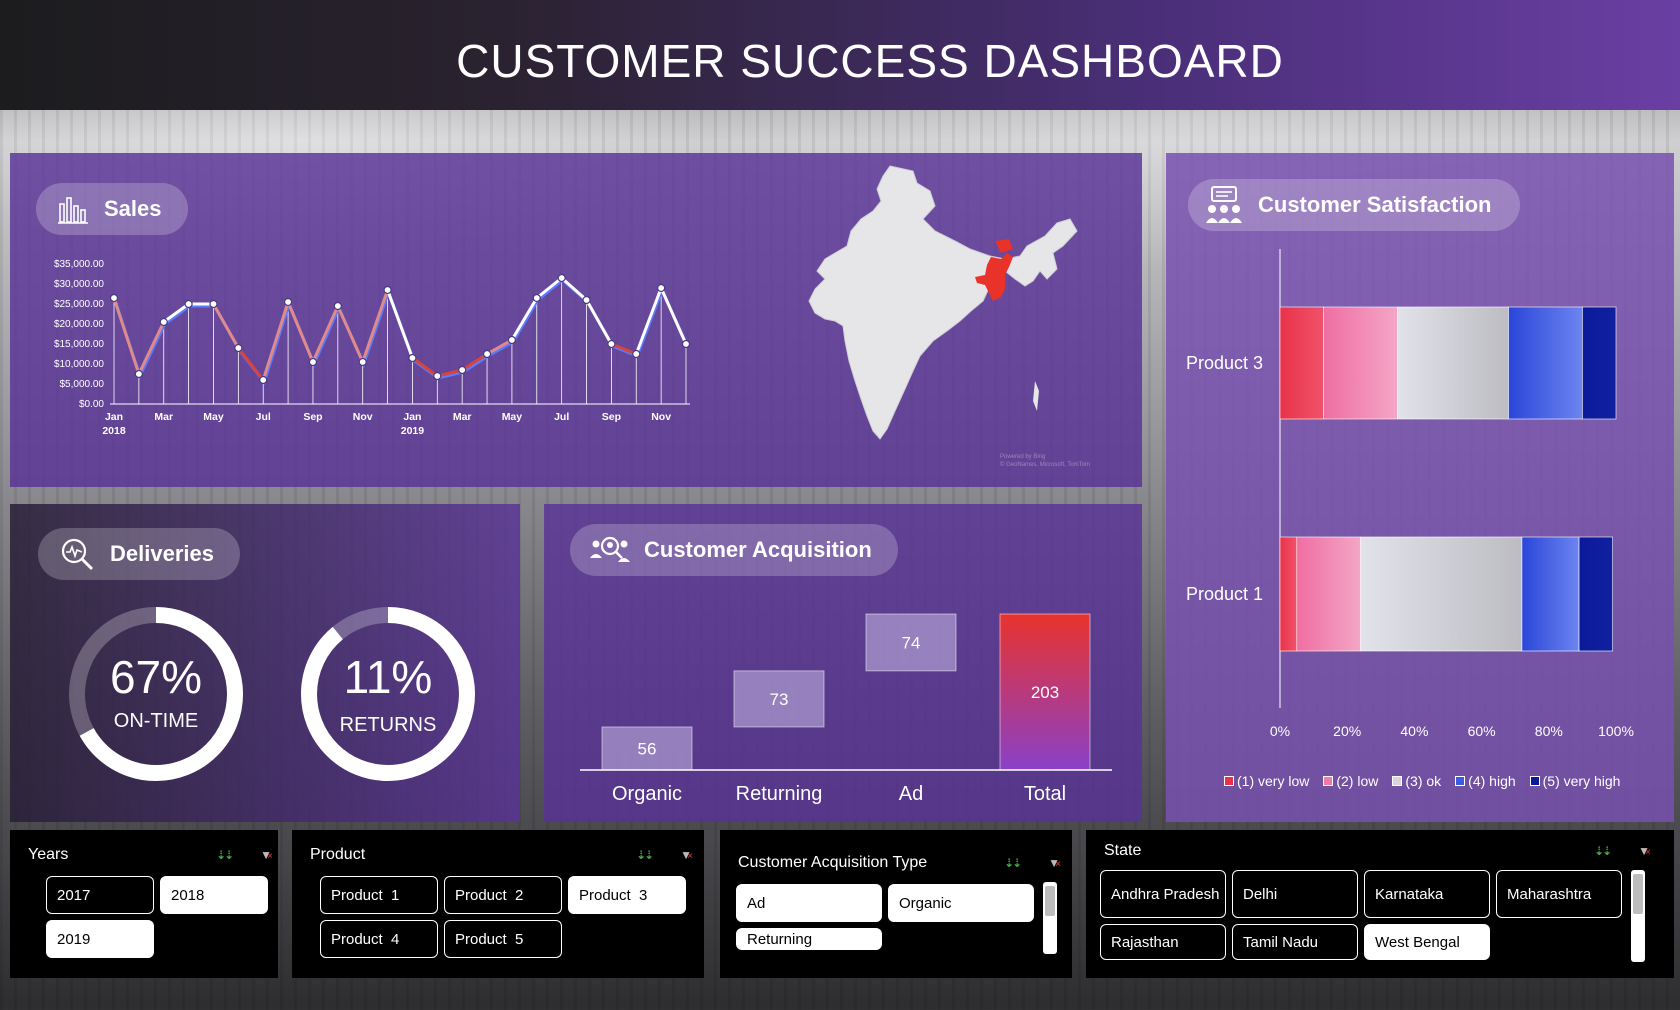  I want to click on legend-label: (2) low, so click(1357, 781).